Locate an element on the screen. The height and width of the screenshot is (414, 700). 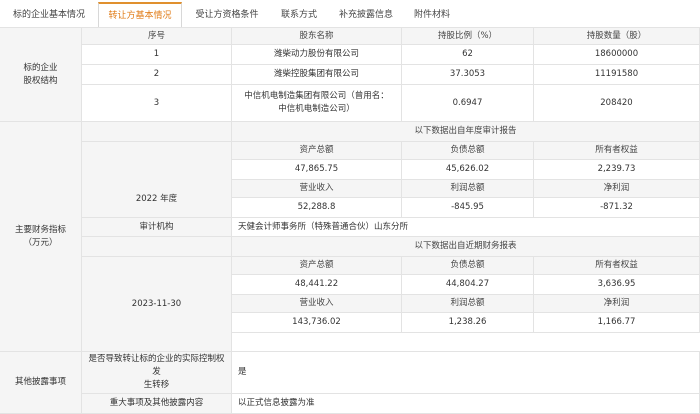
annual-header-net-profit: 净利润 is located at coordinates (616, 188).